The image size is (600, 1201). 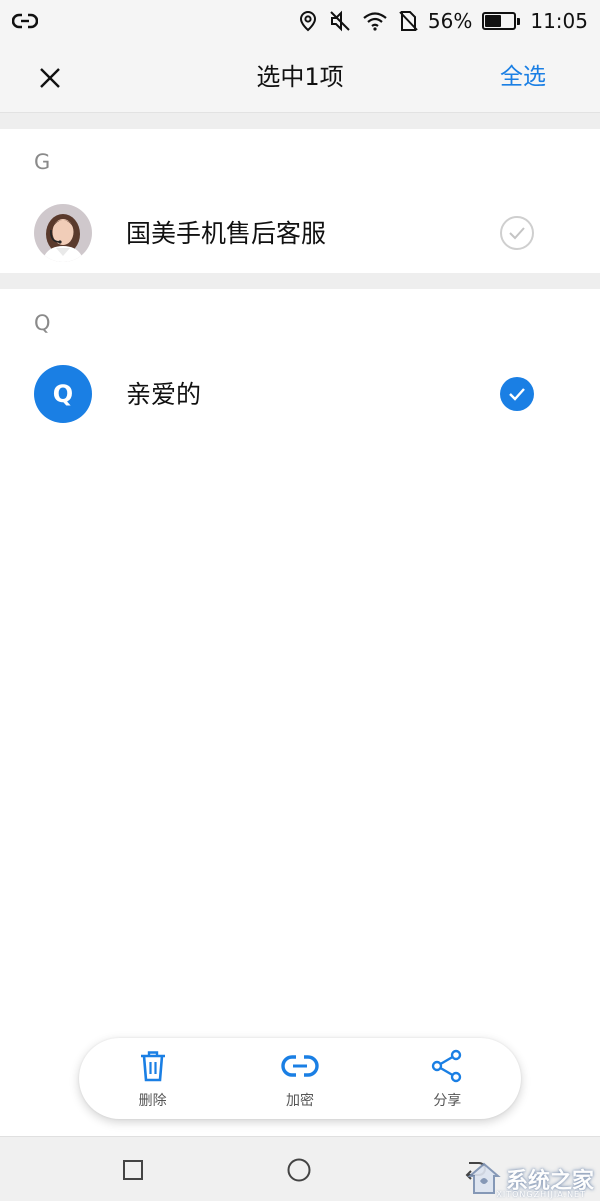 What do you see at coordinates (25, 21) in the screenshot?
I see `link-icon` at bounding box center [25, 21].